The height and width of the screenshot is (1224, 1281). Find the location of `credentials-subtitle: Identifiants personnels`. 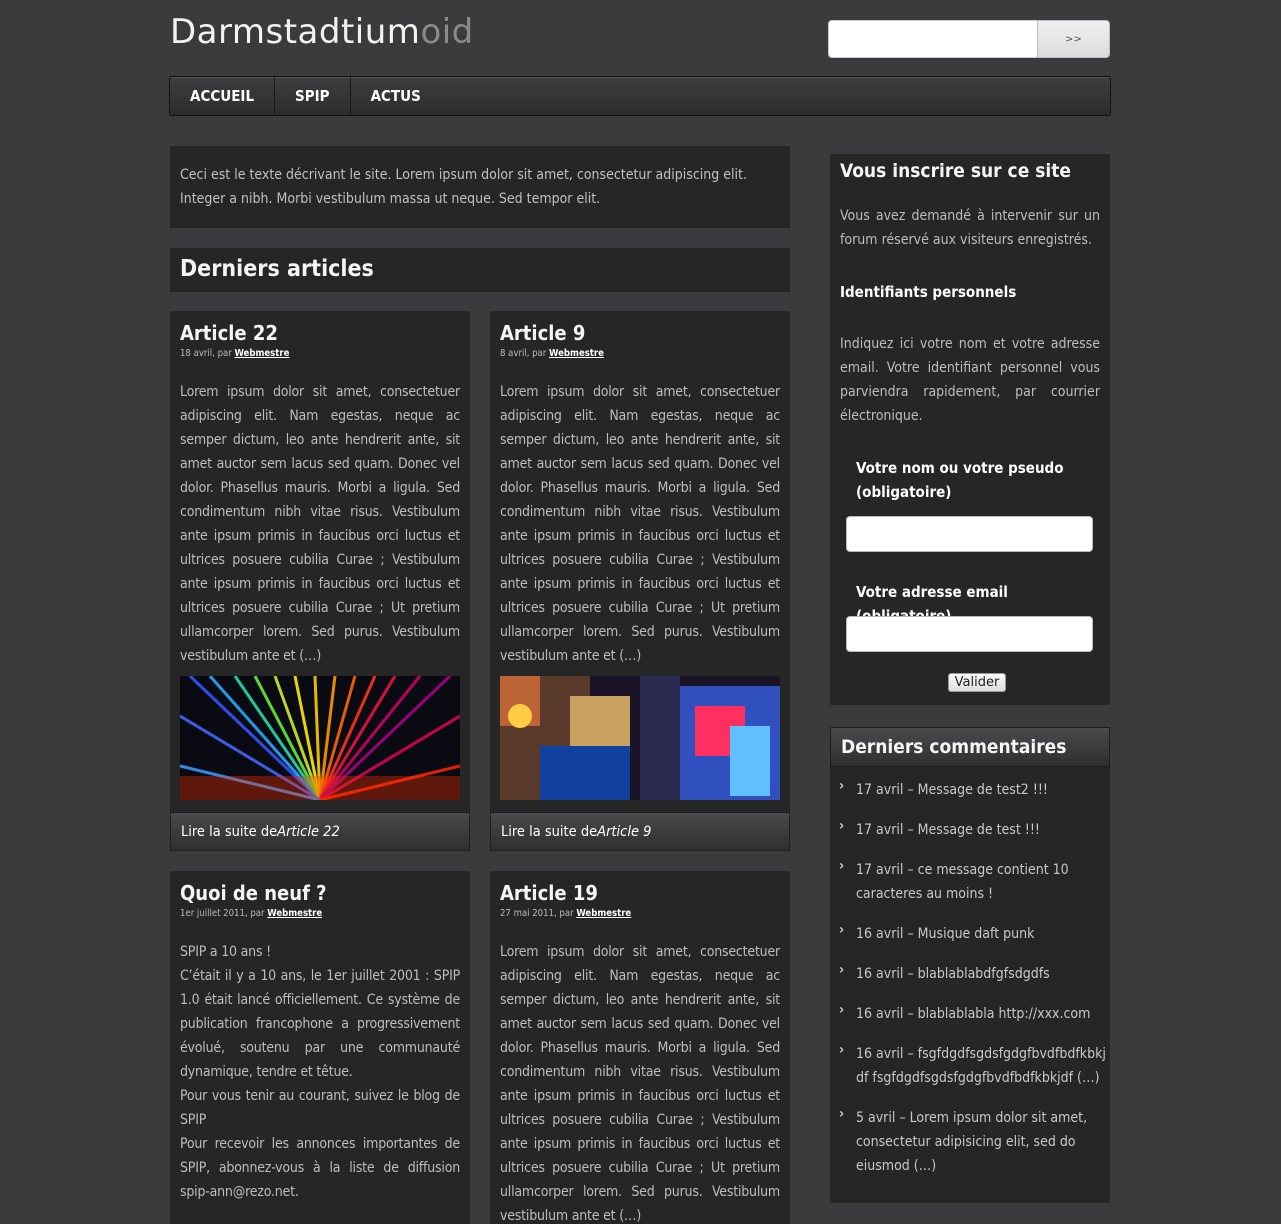

credentials-subtitle: Identifiants personnels is located at coordinates (928, 292).